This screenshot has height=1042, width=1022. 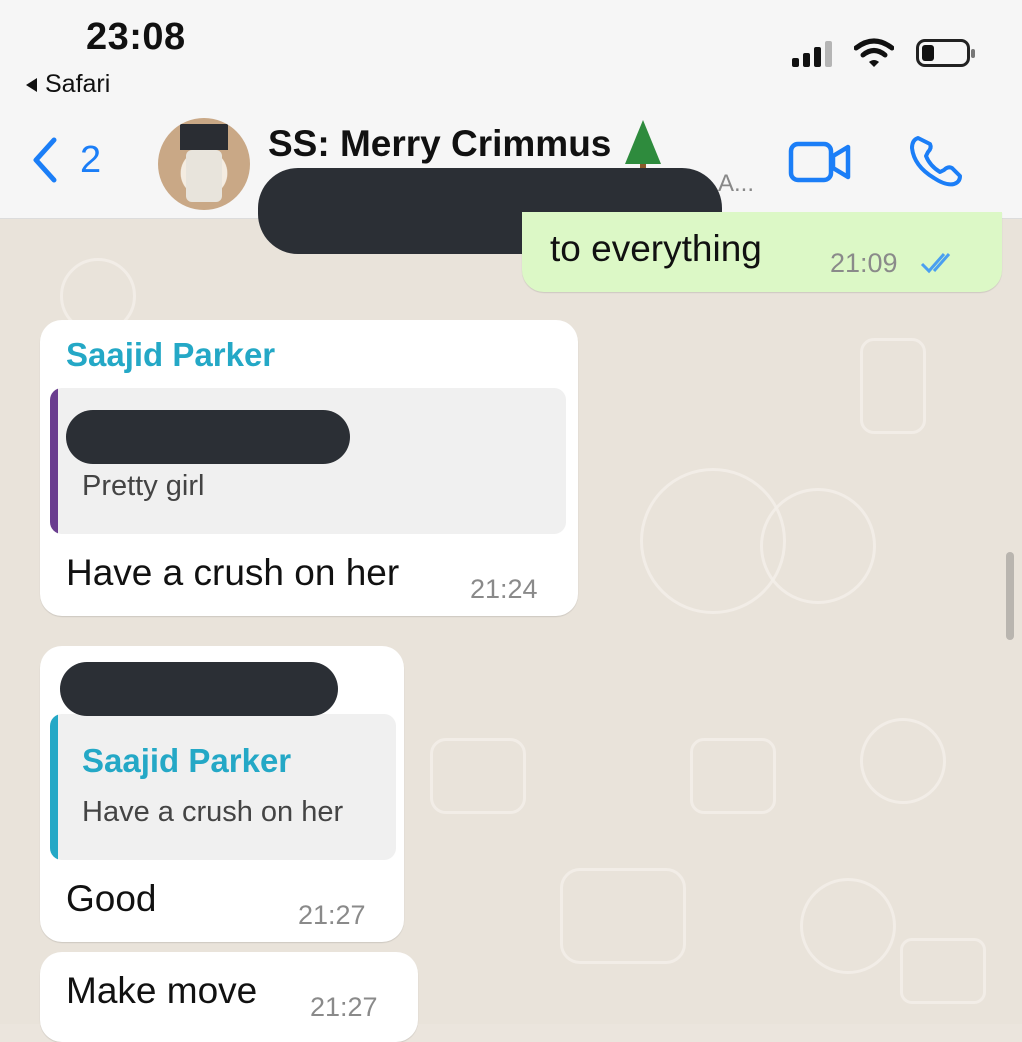 I want to click on quoted-text: Have a crush on her, so click(x=213, y=812).